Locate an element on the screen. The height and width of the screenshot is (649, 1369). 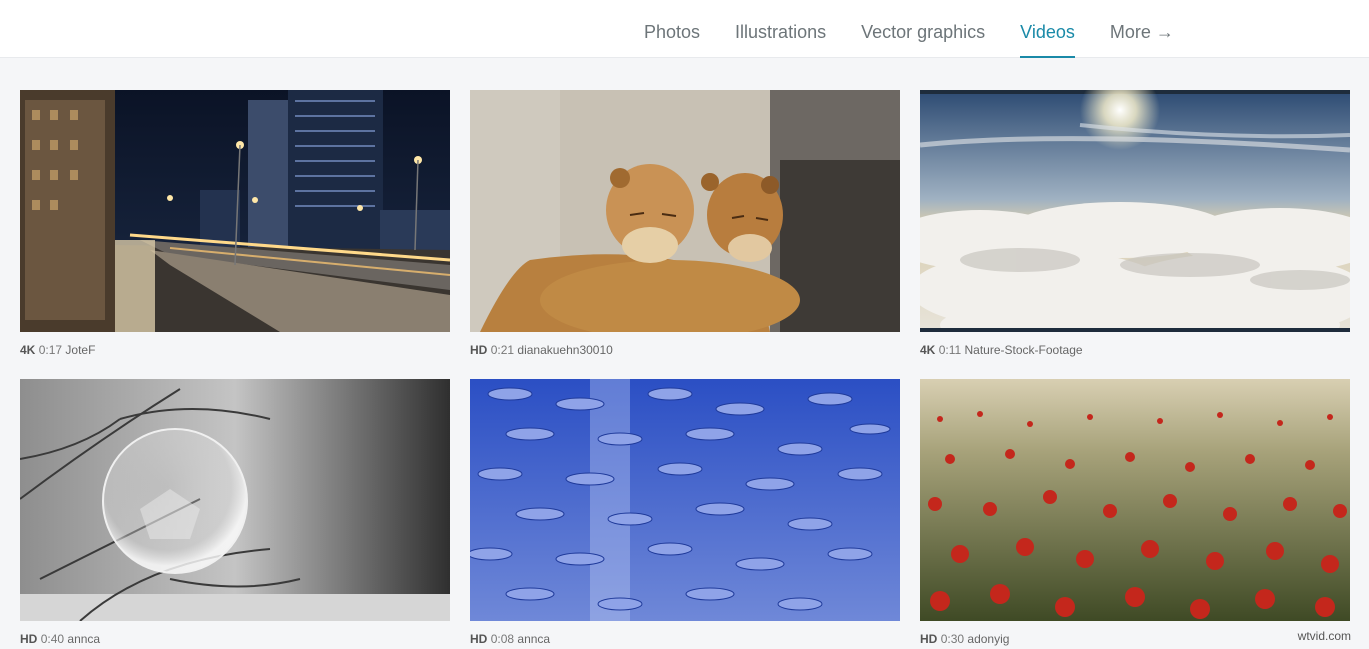
video-meta: HD 0:08 annca is located at coordinates (685, 639).